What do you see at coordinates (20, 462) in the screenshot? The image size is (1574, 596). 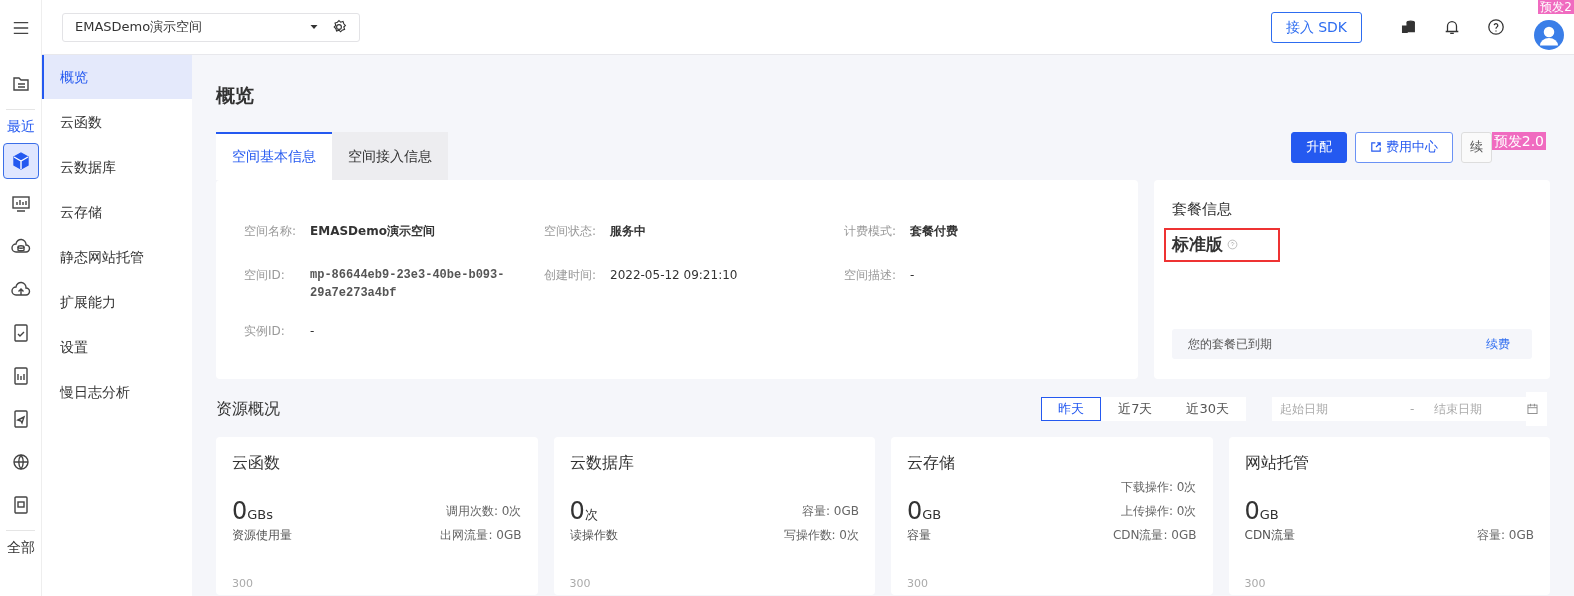 I see `globe-icon` at bounding box center [20, 462].